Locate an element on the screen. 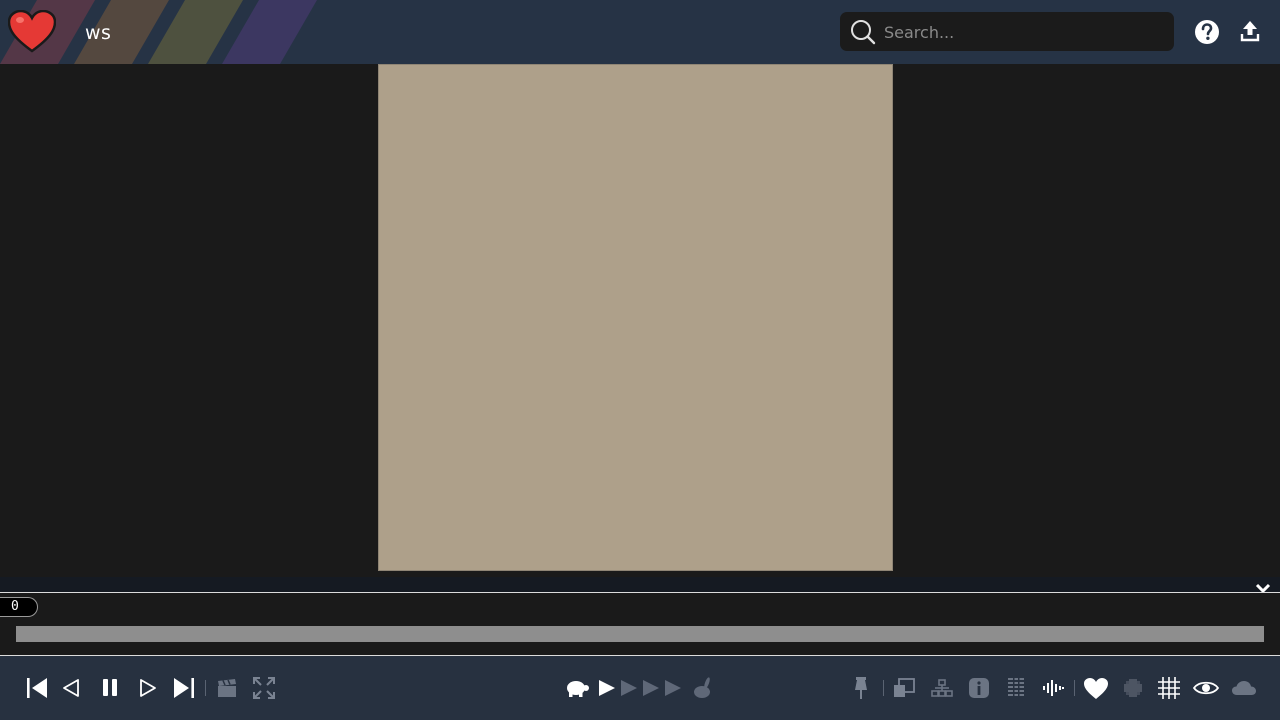 This screenshot has width=1280, height=720. heart-icon is located at coordinates (1096, 688).